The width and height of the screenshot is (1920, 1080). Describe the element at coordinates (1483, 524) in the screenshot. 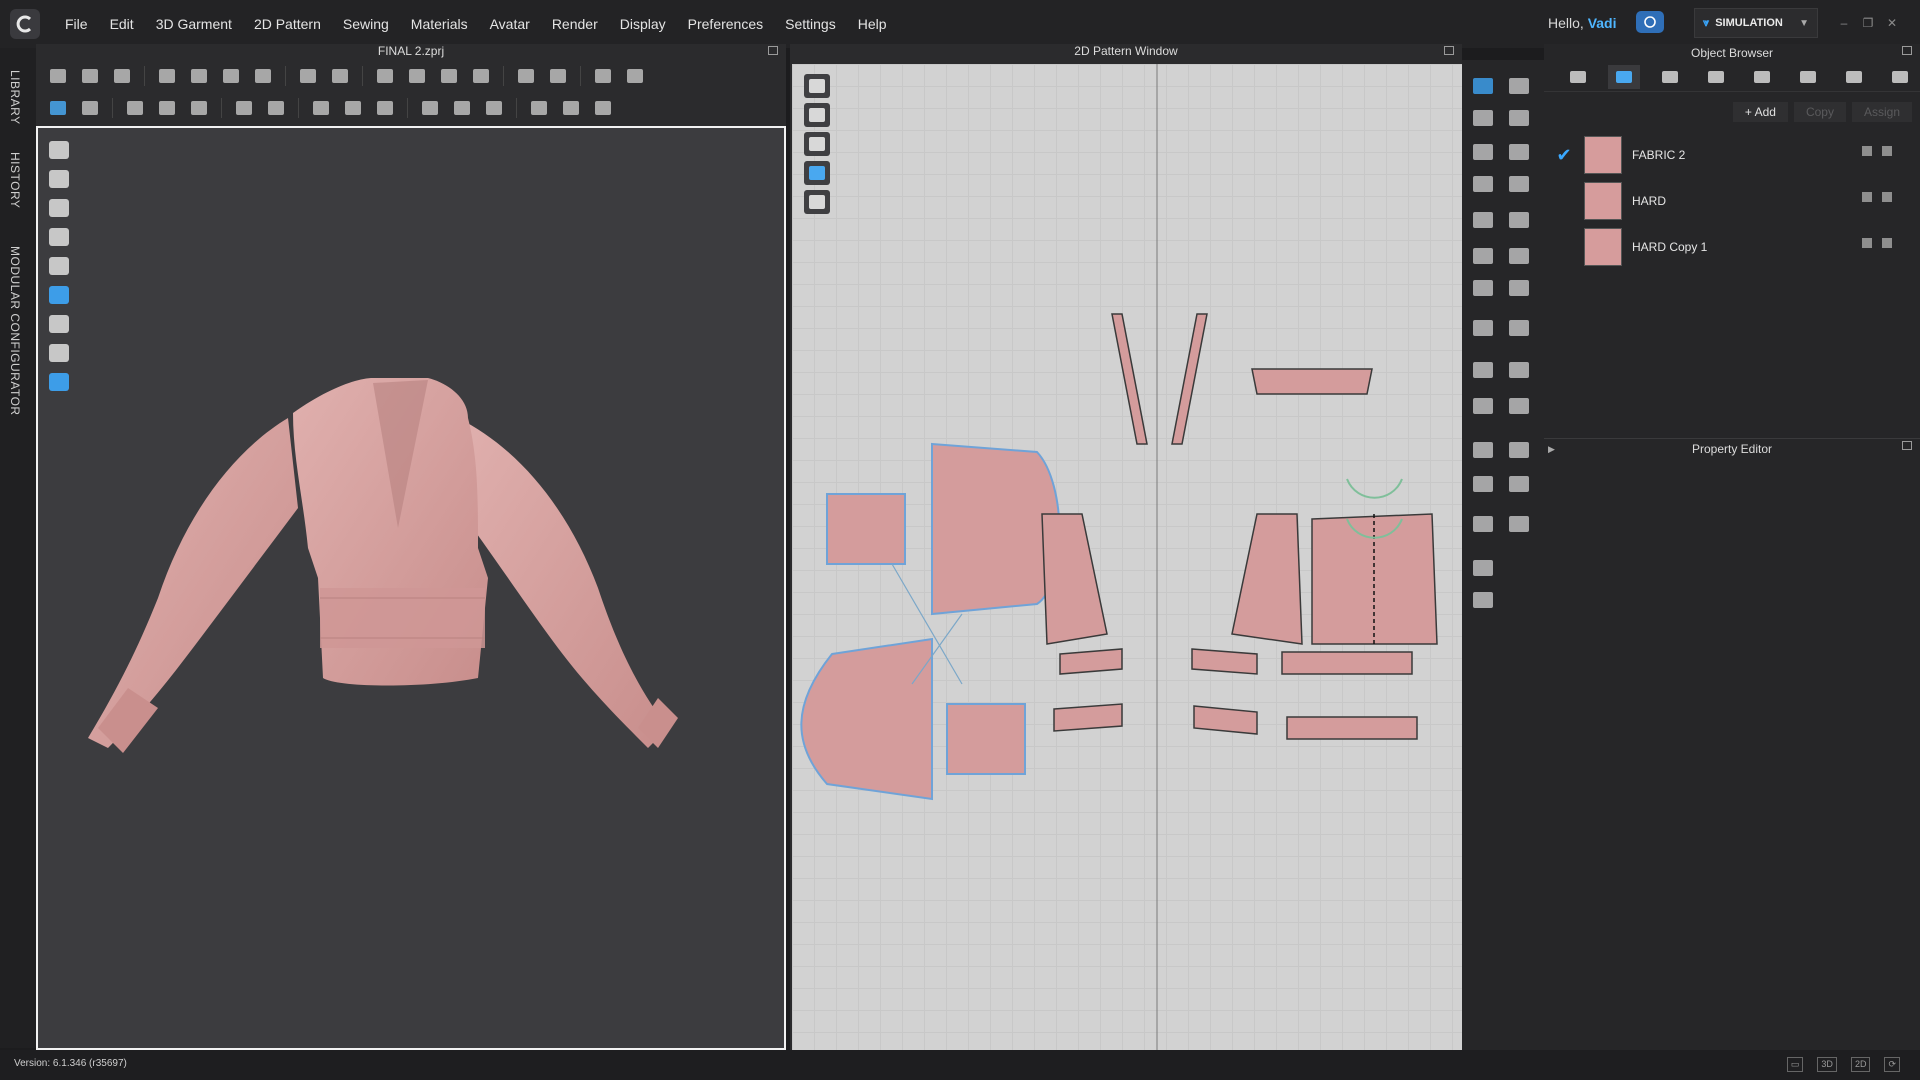

I see `grid-icon` at that location.